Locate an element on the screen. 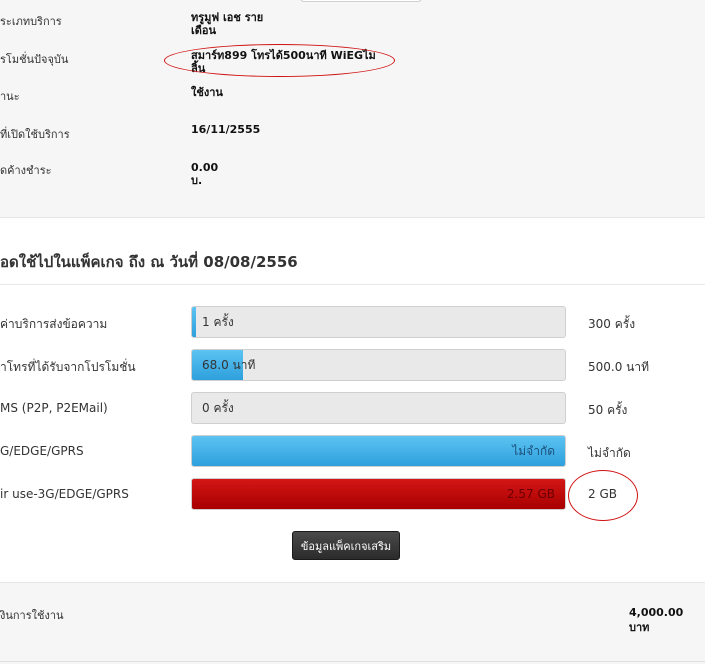 This screenshot has width=705, height=664. usage-bar-text: 2.57 GB is located at coordinates (530, 494).